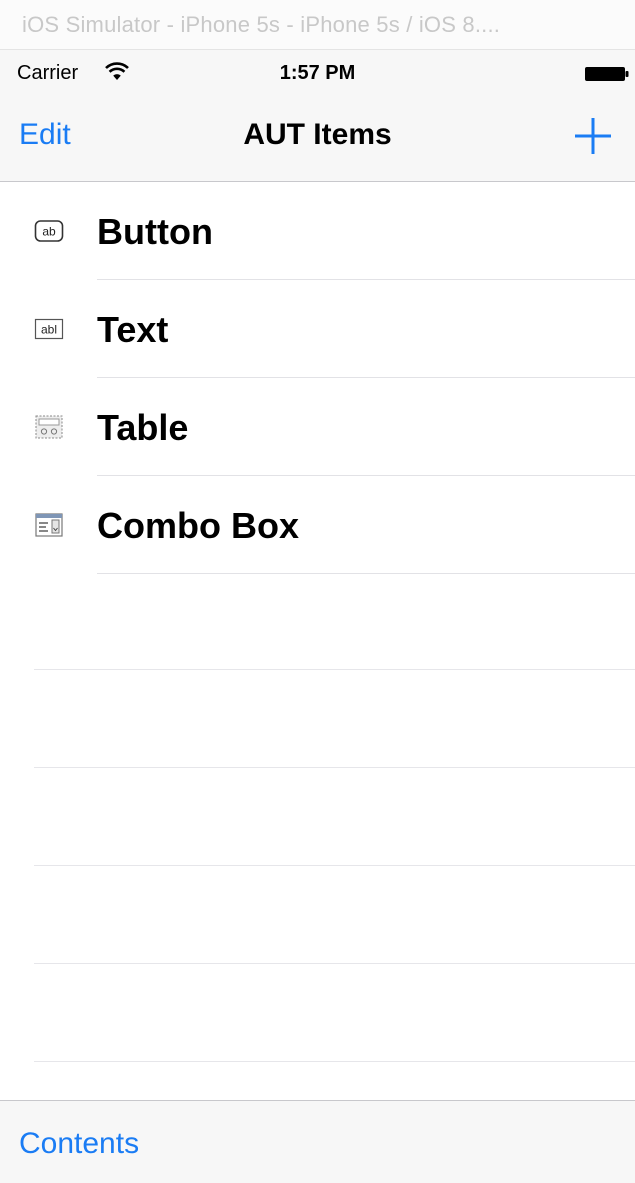  Describe the element at coordinates (317, 525) in the screenshot. I see `table-row-combo-box: Combo Box` at that location.